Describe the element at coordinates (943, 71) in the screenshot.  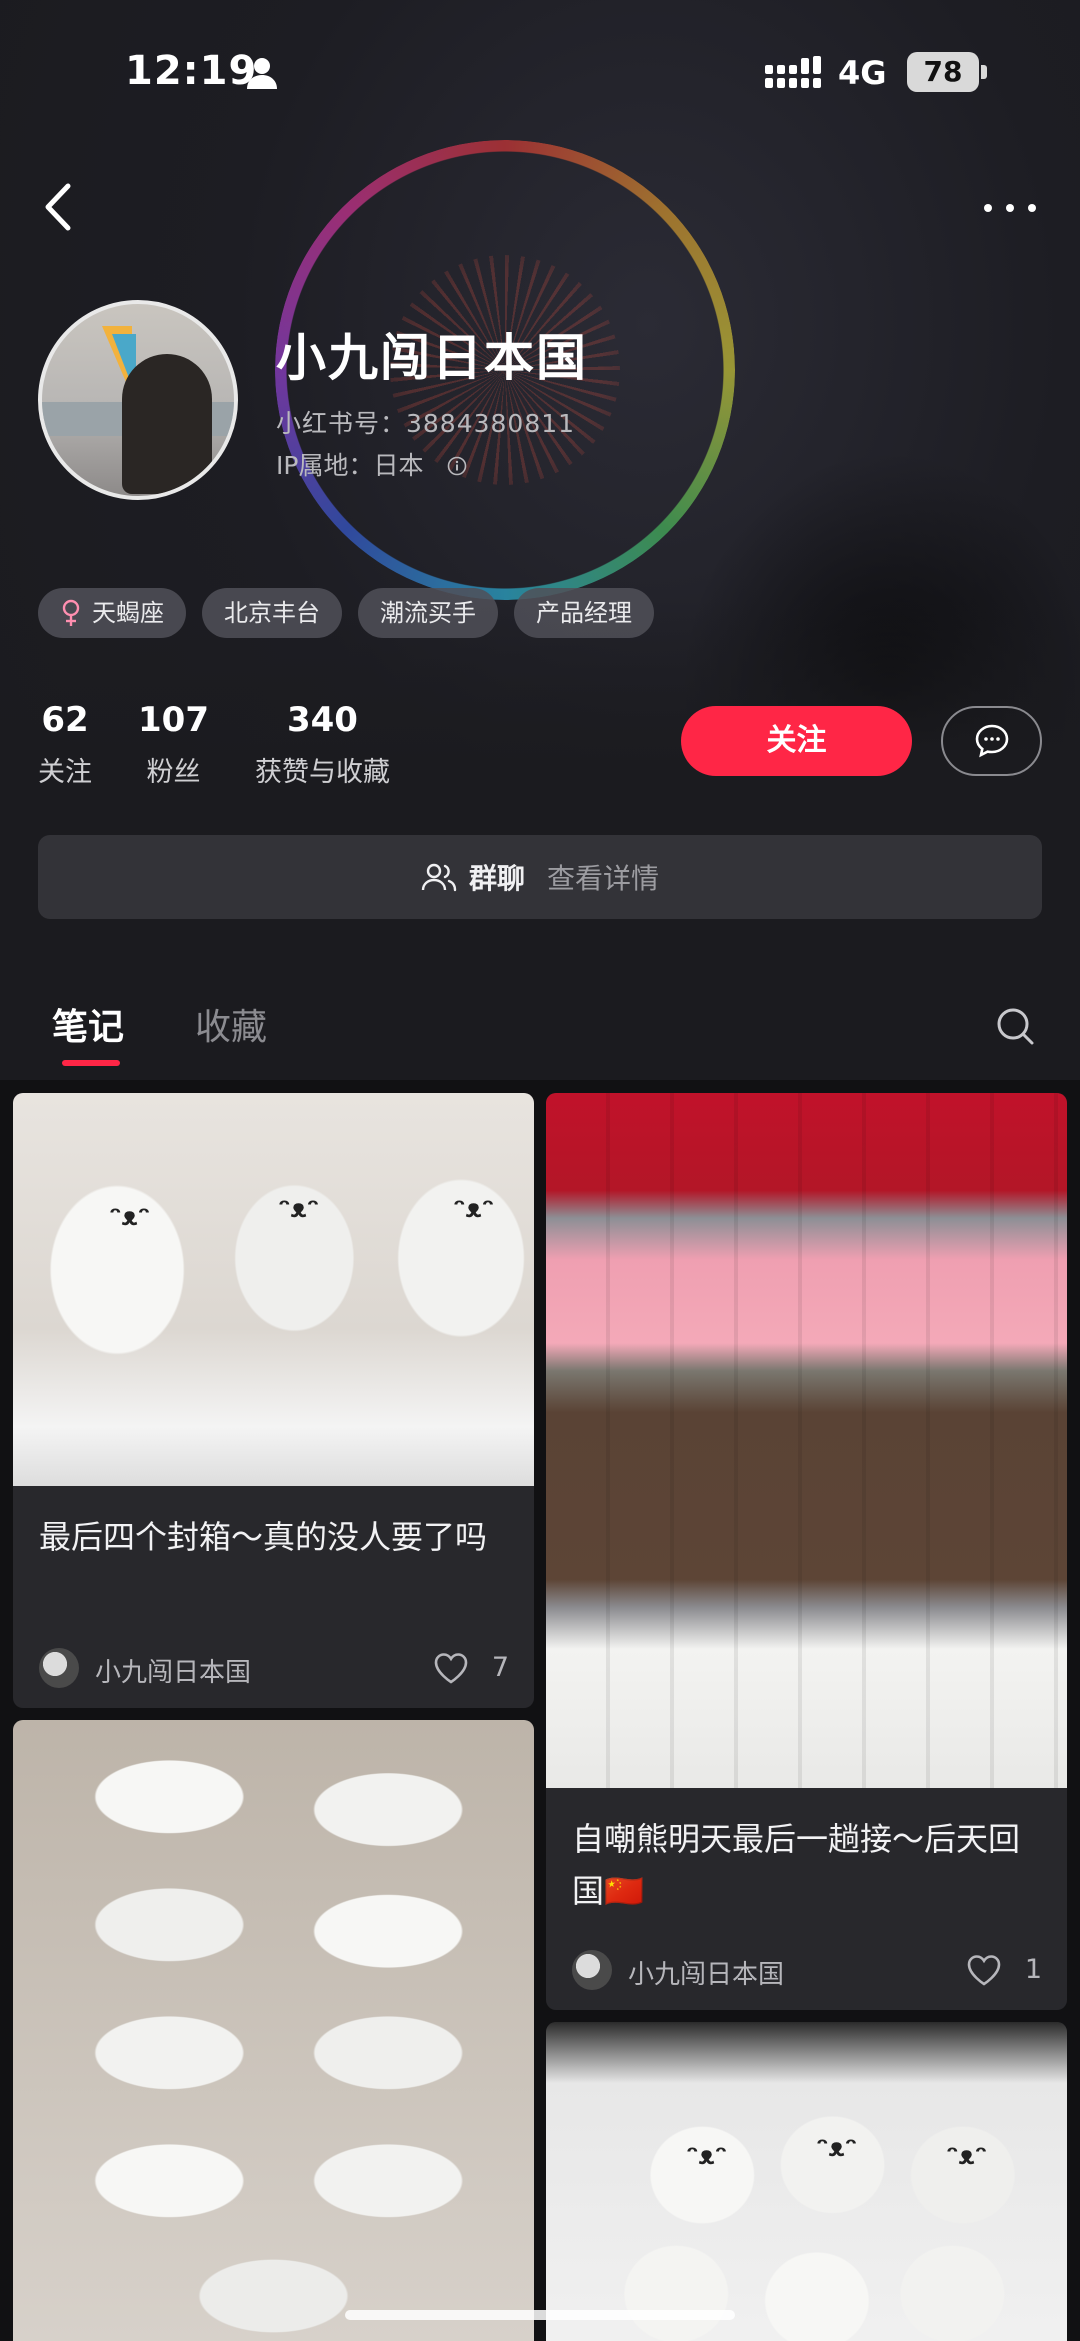
I see `battery-level: 78` at that location.